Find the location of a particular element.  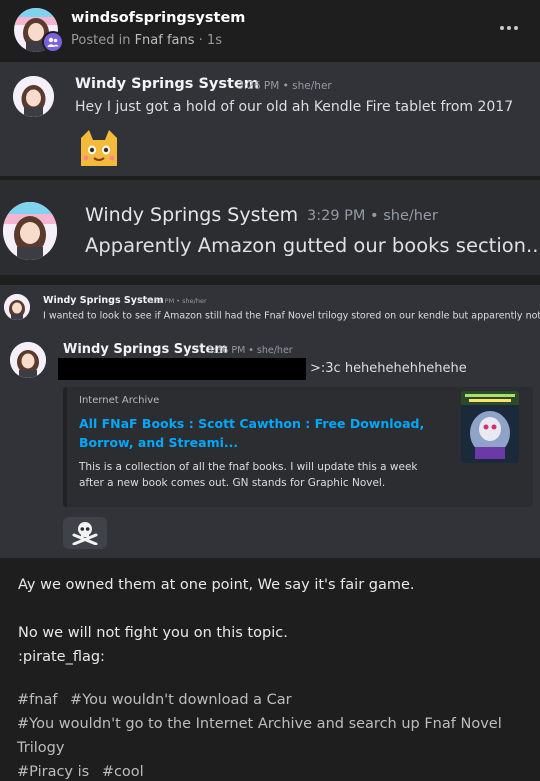

username: windsofspringsystem is located at coordinates (158, 18).